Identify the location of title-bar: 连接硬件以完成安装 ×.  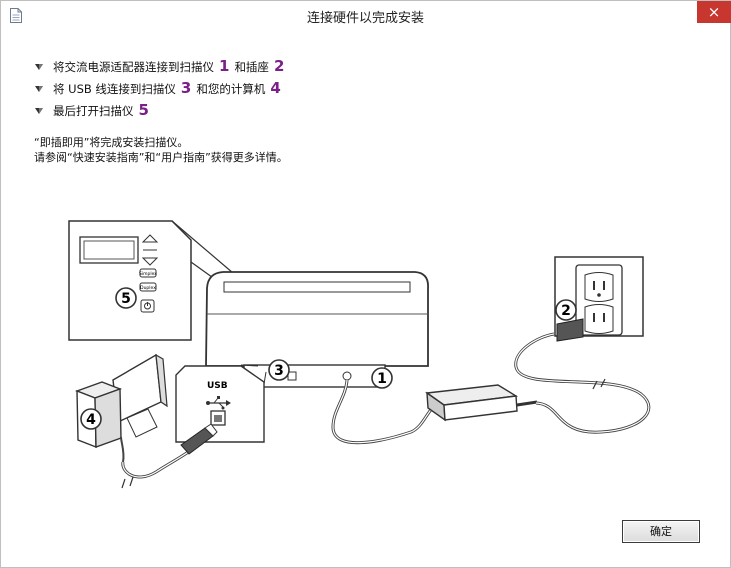
(366, 16).